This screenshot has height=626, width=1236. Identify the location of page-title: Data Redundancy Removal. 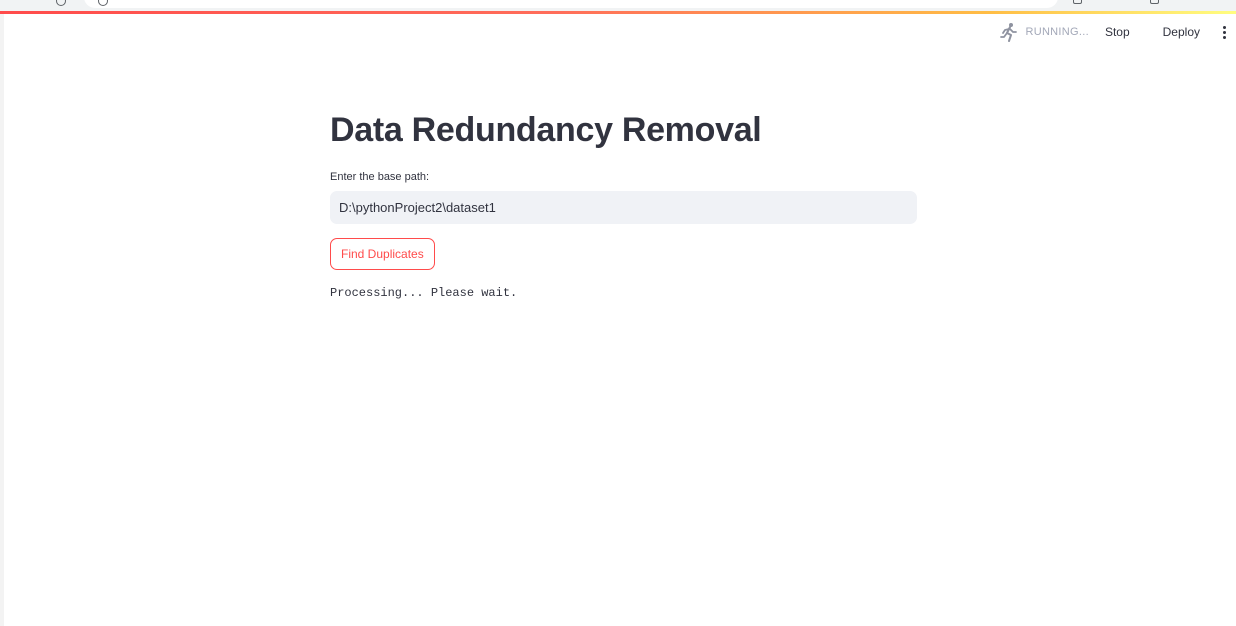
(546, 130).